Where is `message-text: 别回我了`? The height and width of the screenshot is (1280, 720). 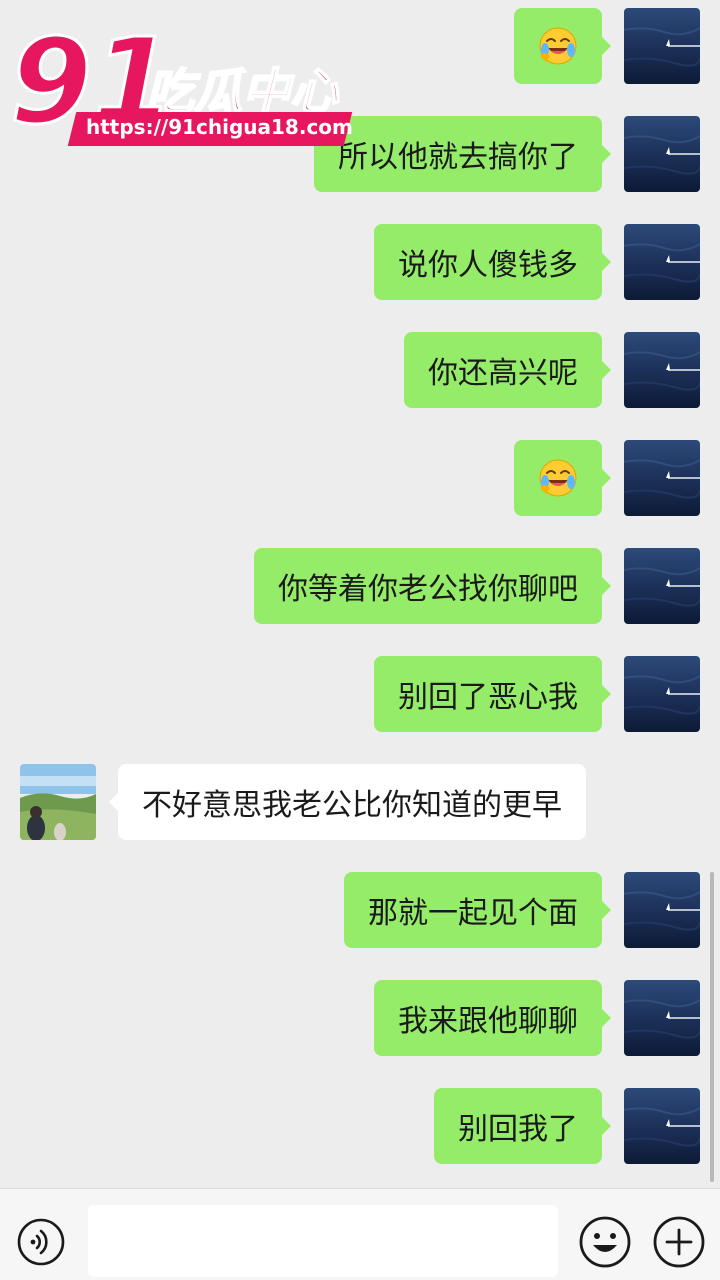 message-text: 别回我了 is located at coordinates (518, 1129).